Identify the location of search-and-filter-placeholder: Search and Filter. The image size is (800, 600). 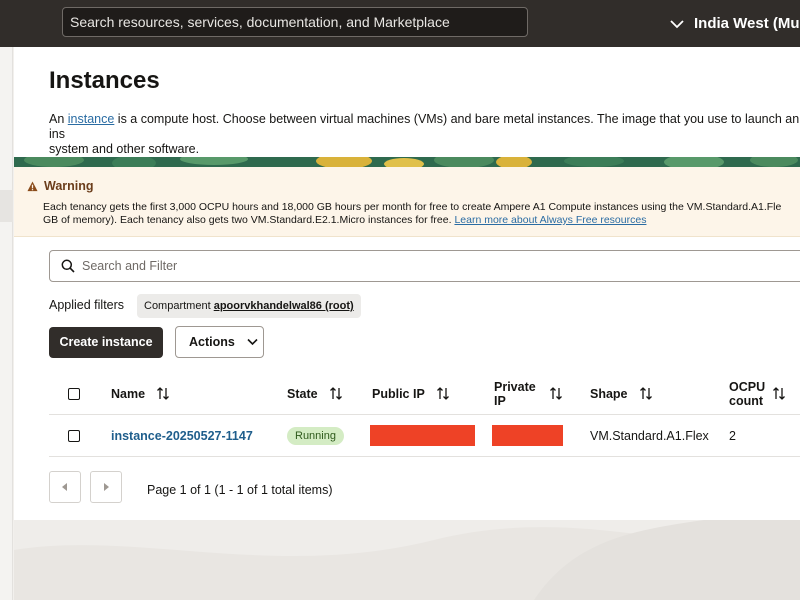
(130, 266).